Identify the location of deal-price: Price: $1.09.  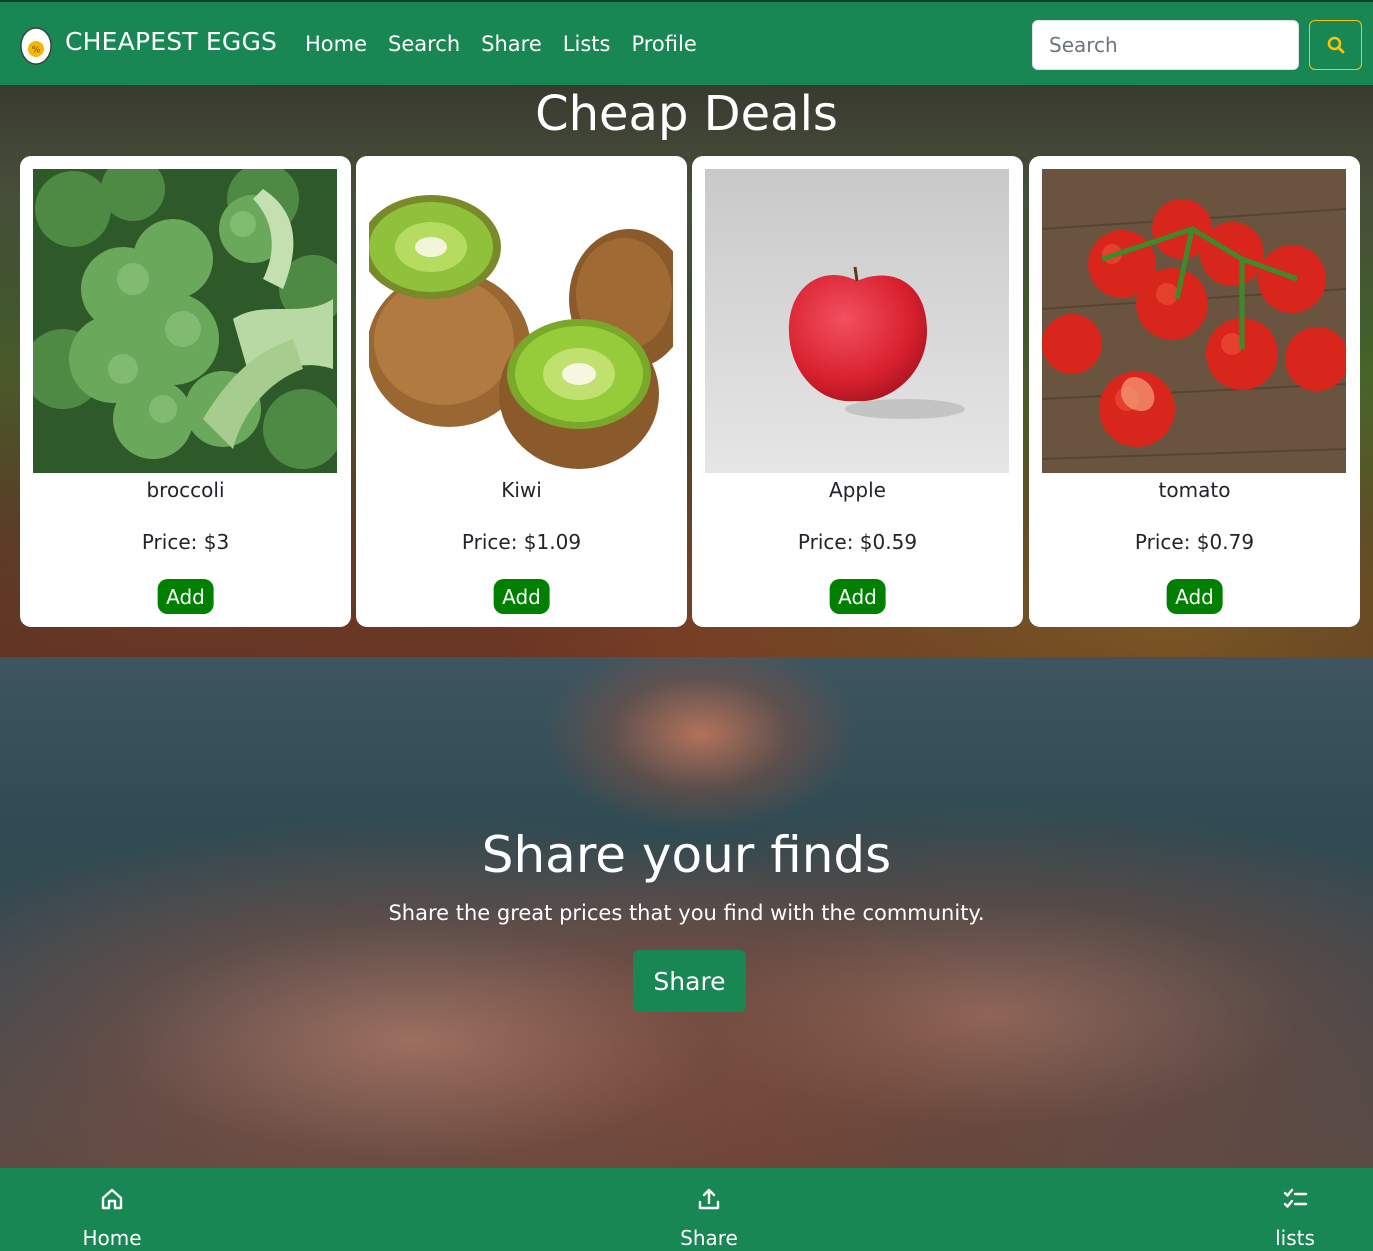
(521, 542).